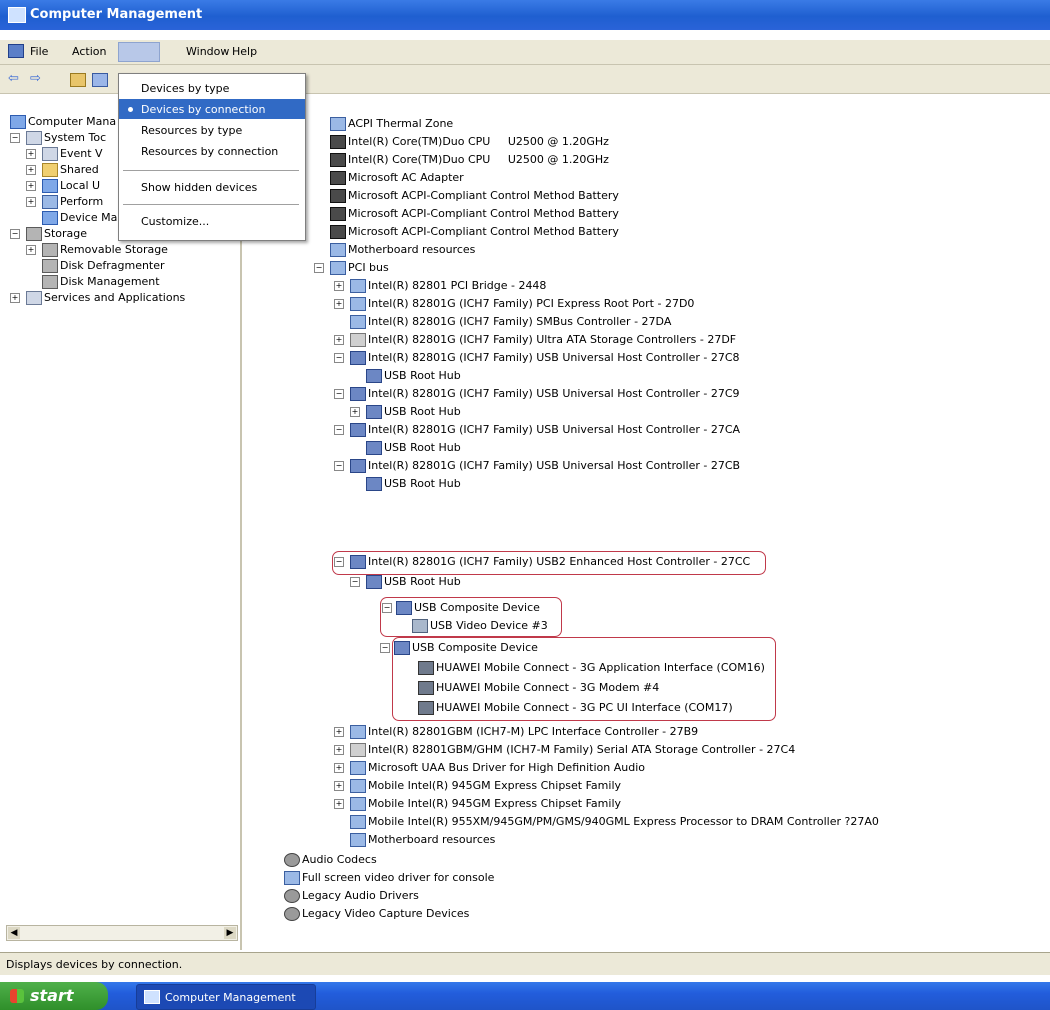 The width and height of the screenshot is (1050, 1010). Describe the element at coordinates (50, 266) in the screenshot. I see `defrag-icon` at that location.